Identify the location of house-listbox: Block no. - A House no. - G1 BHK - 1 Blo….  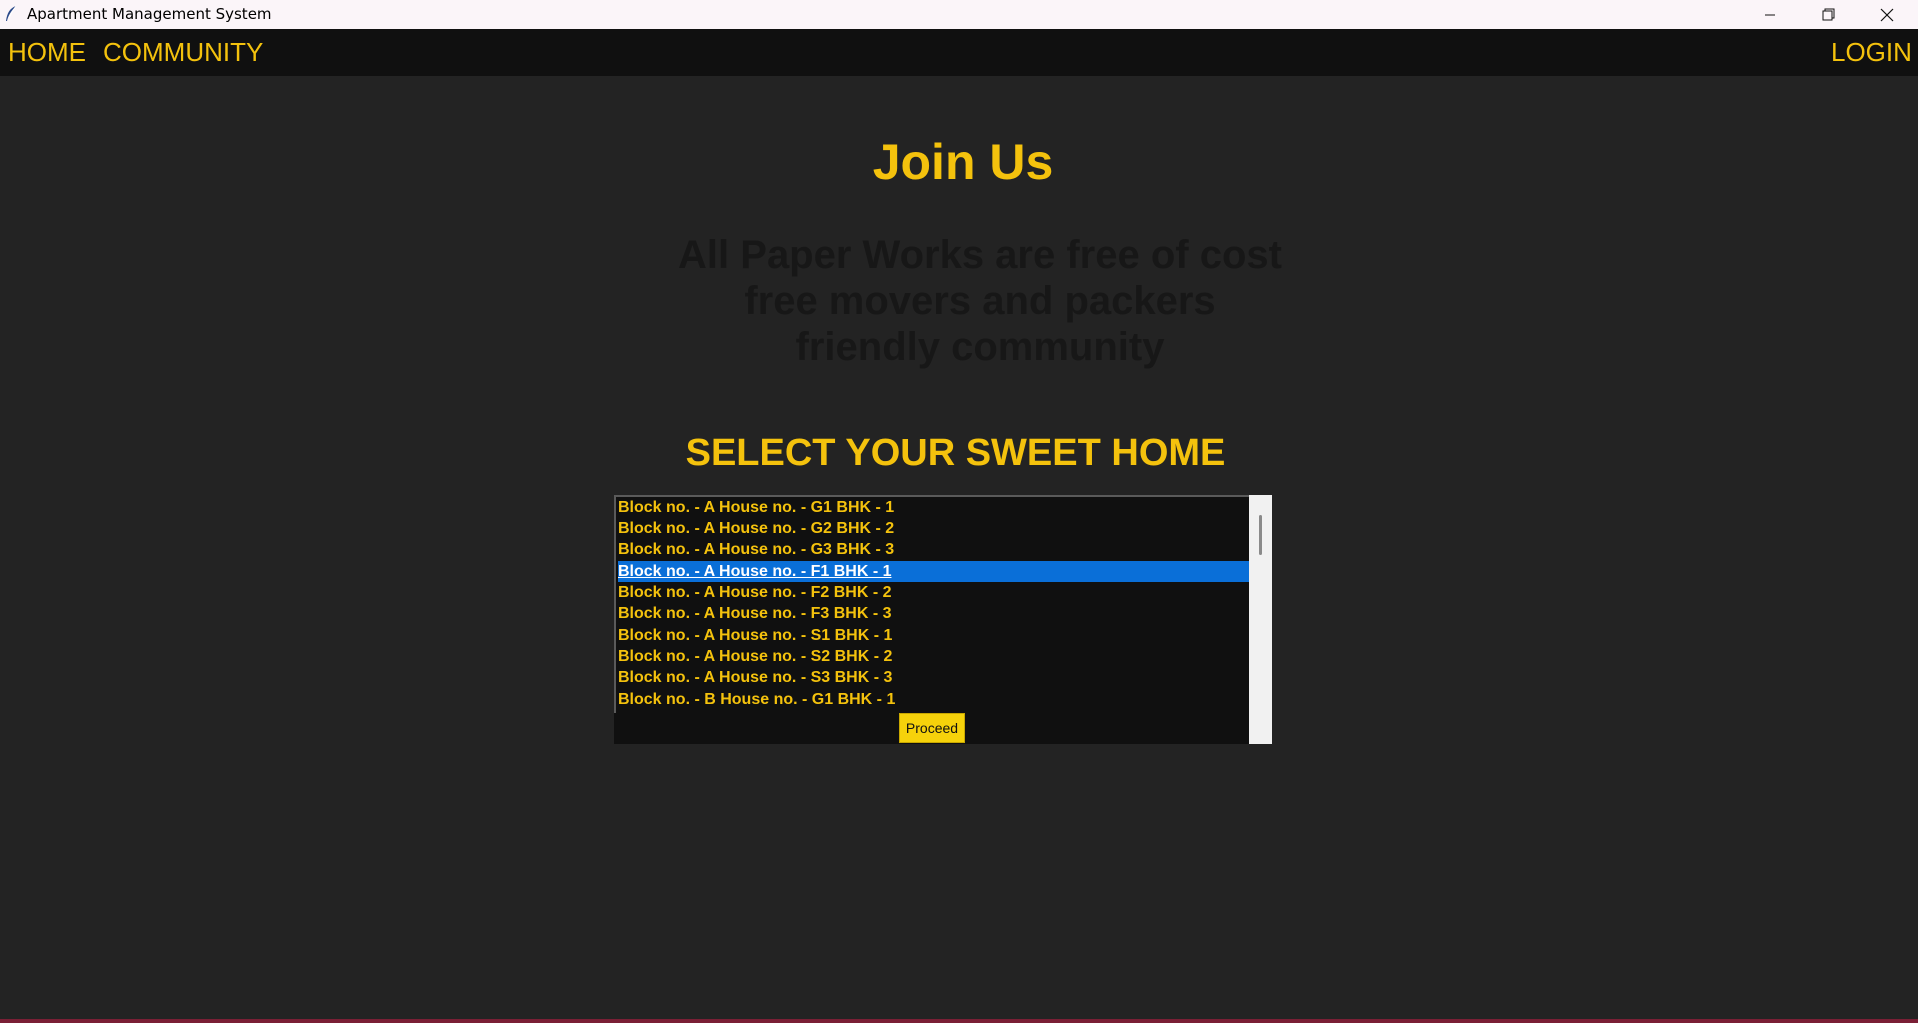
(933, 605).